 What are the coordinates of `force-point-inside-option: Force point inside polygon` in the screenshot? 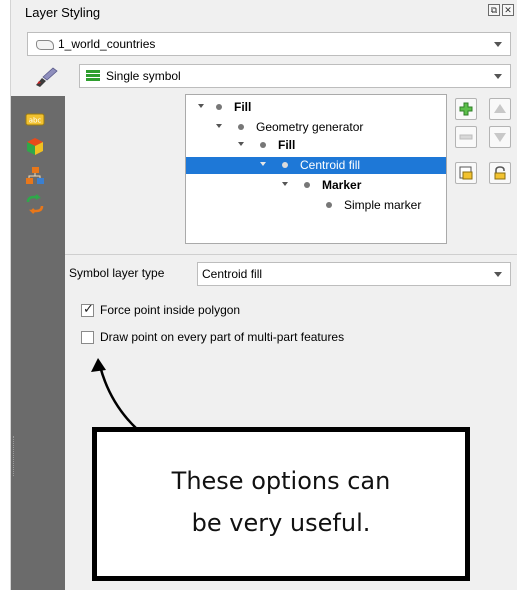 It's located at (160, 310).